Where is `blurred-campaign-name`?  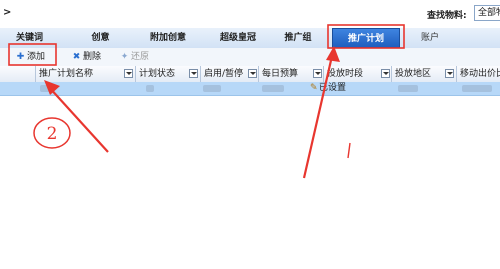 blurred-campaign-name is located at coordinates (47, 88).